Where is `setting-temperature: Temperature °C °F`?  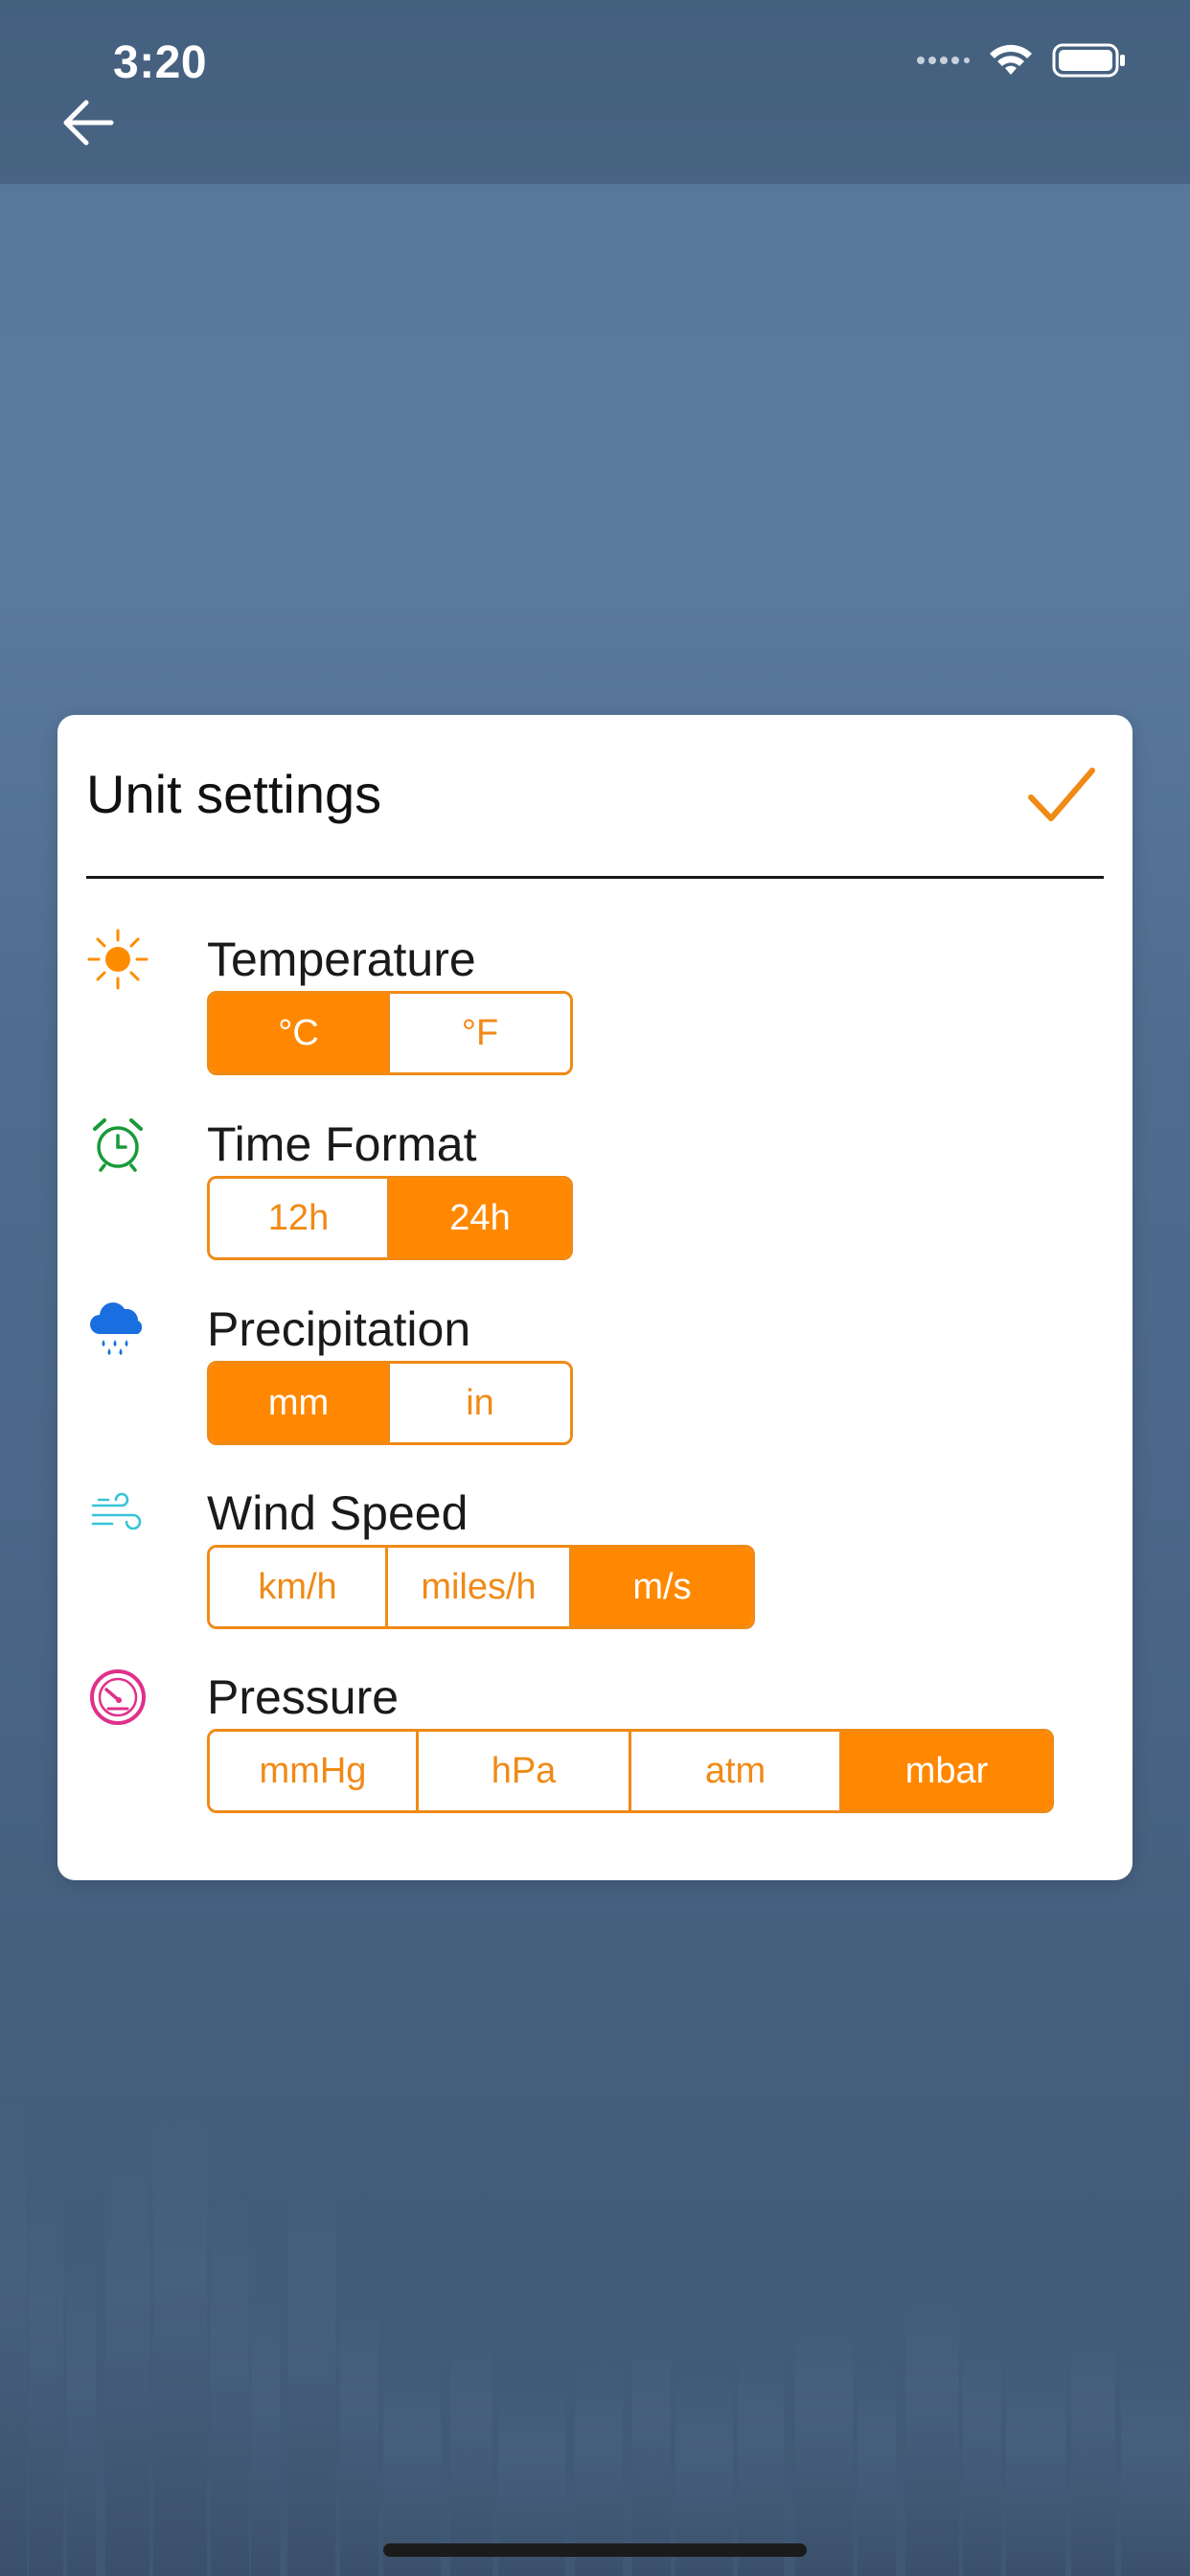
setting-temperature: Temperature °C °F is located at coordinates (595, 1014).